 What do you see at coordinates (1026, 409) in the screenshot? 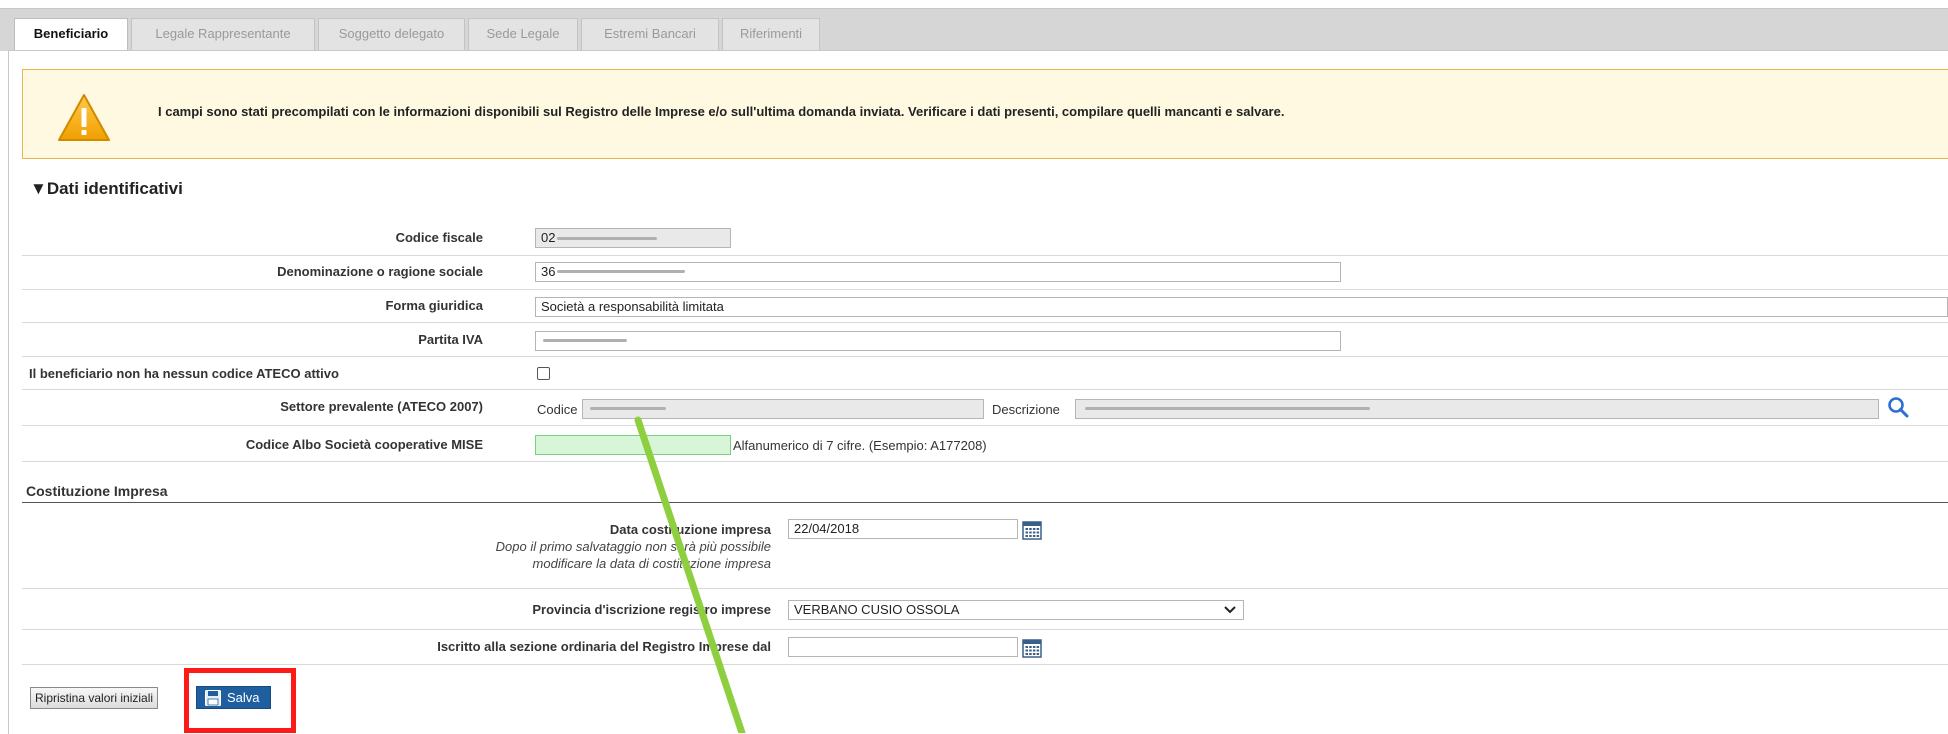
I see `label-descrizione: Descrizione` at bounding box center [1026, 409].